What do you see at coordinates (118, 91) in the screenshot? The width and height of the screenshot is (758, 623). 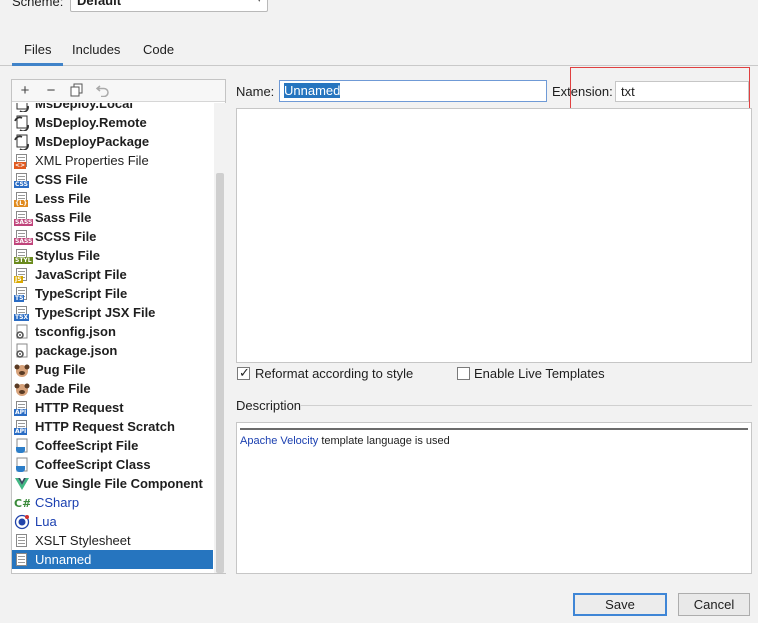 I see `list-toolbar: + −` at bounding box center [118, 91].